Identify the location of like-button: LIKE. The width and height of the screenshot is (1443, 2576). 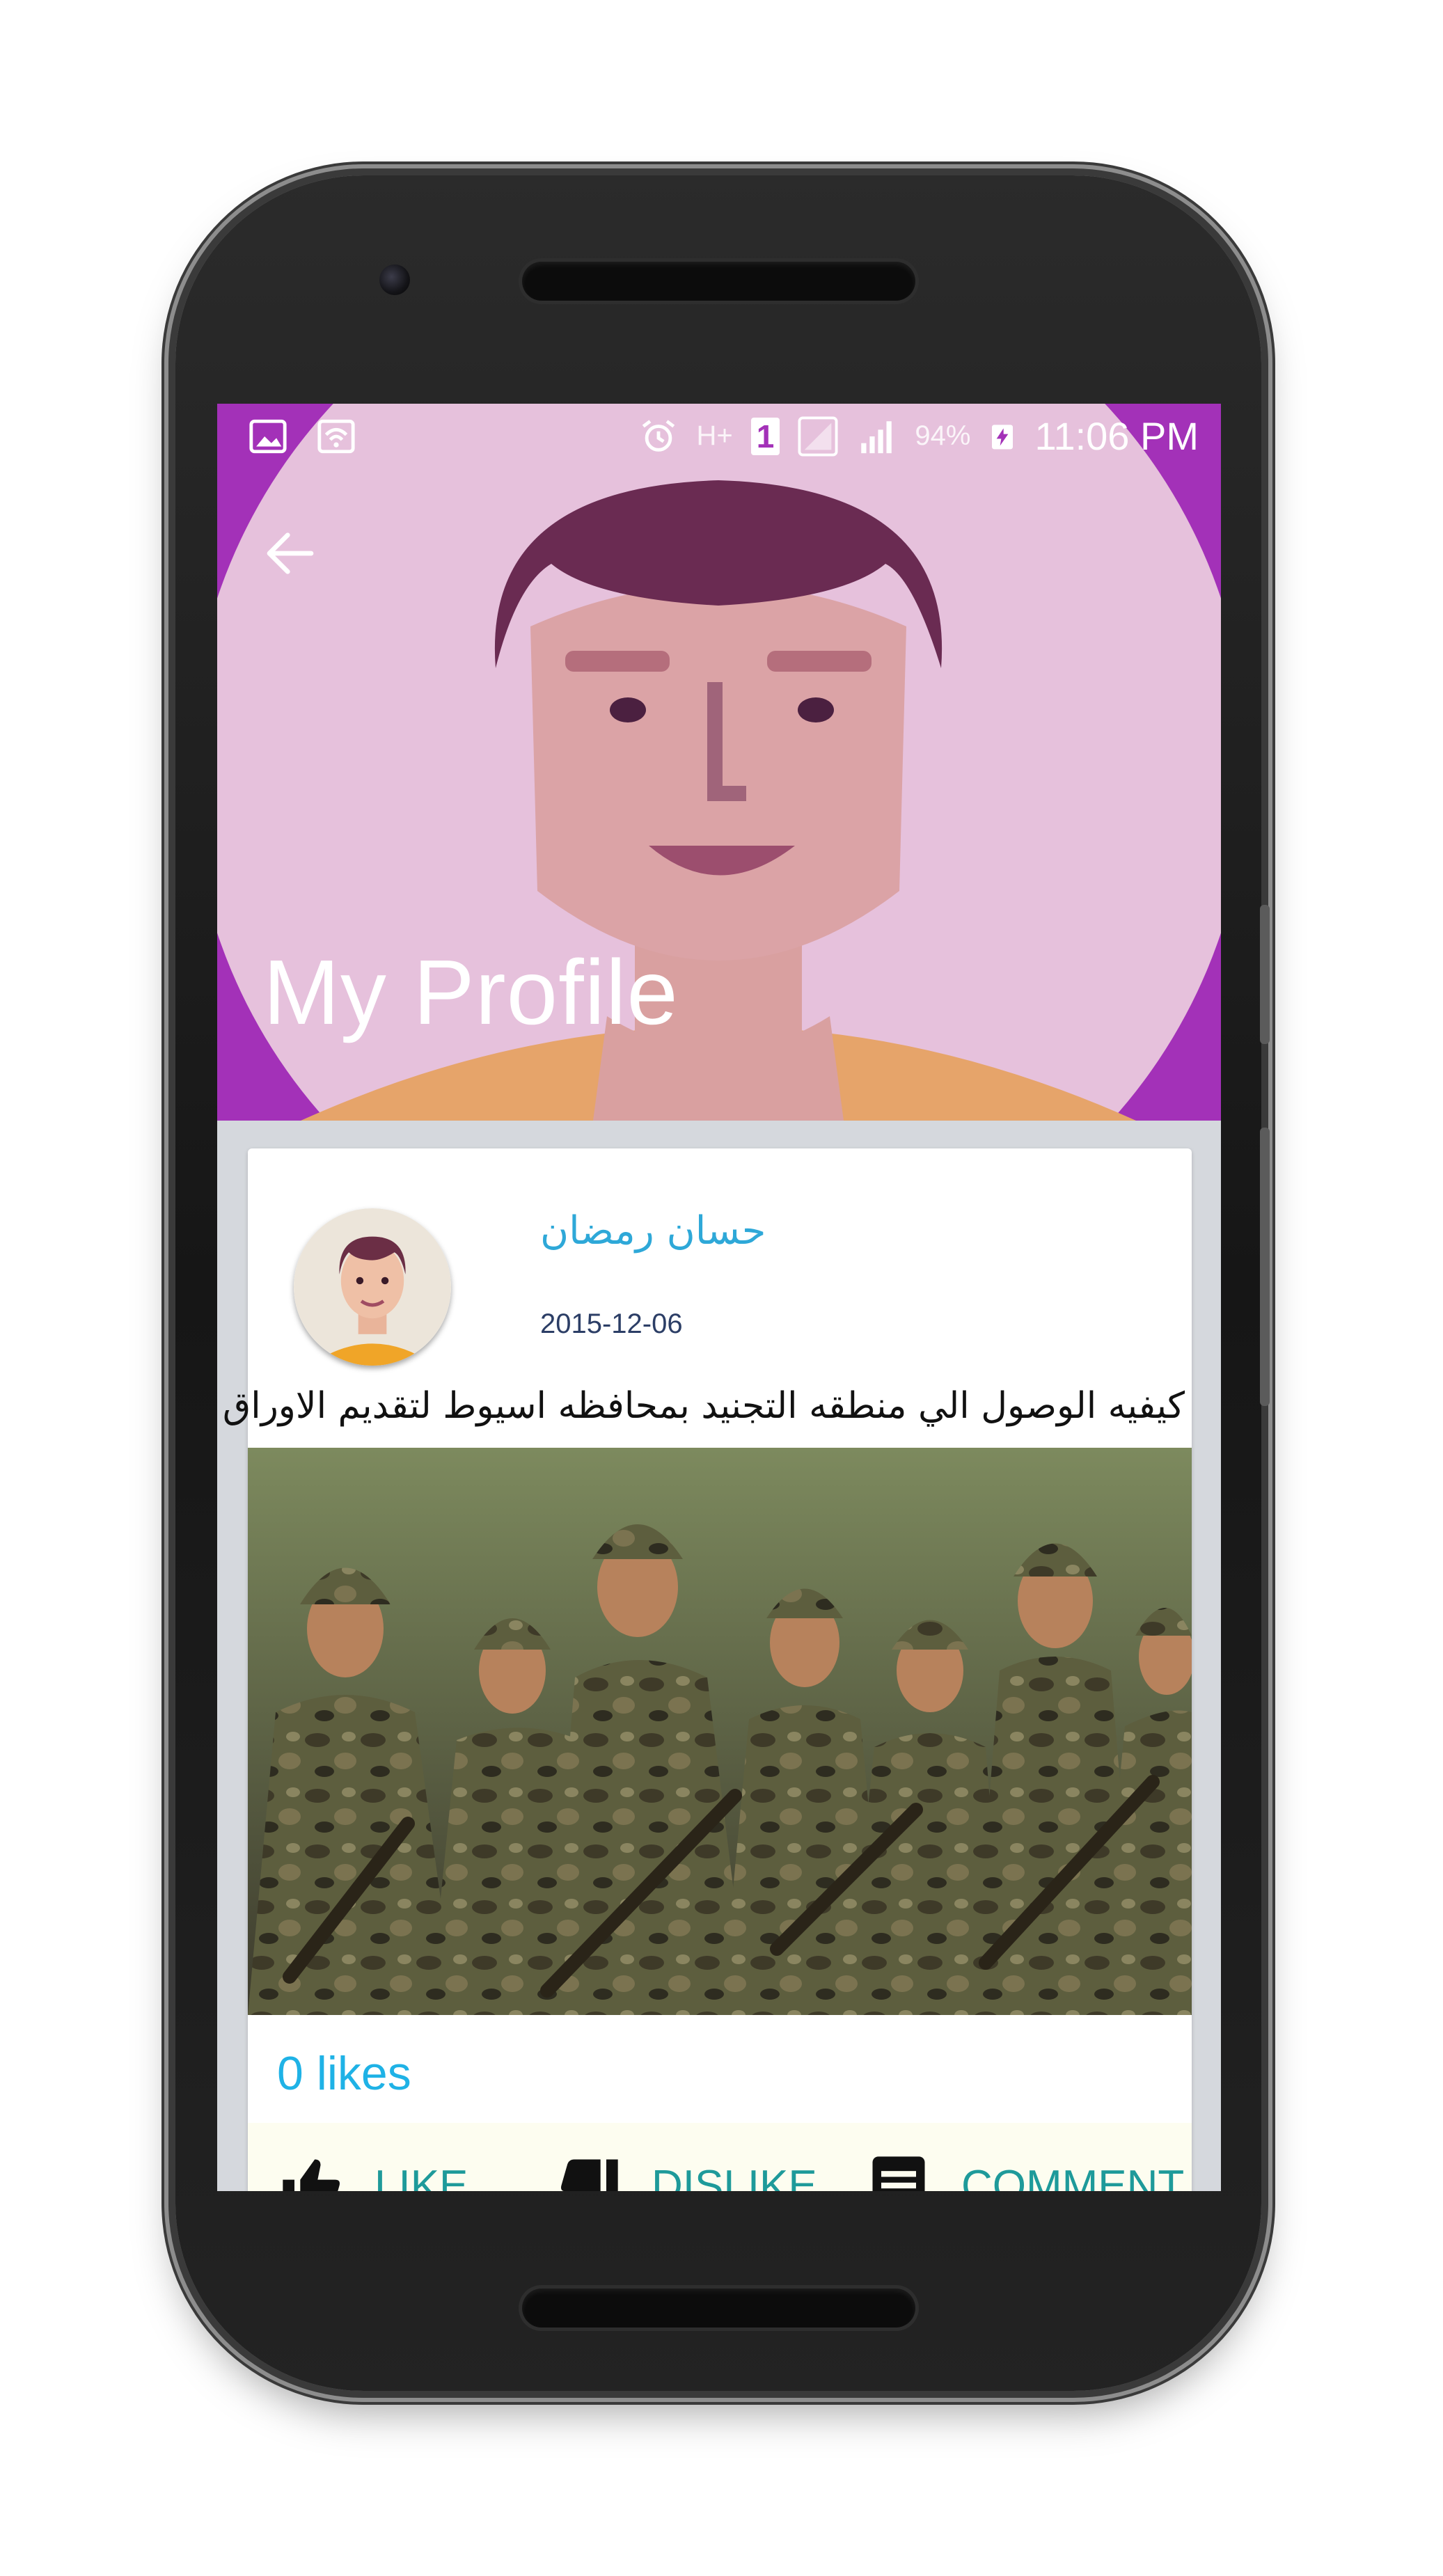
(372, 2171).